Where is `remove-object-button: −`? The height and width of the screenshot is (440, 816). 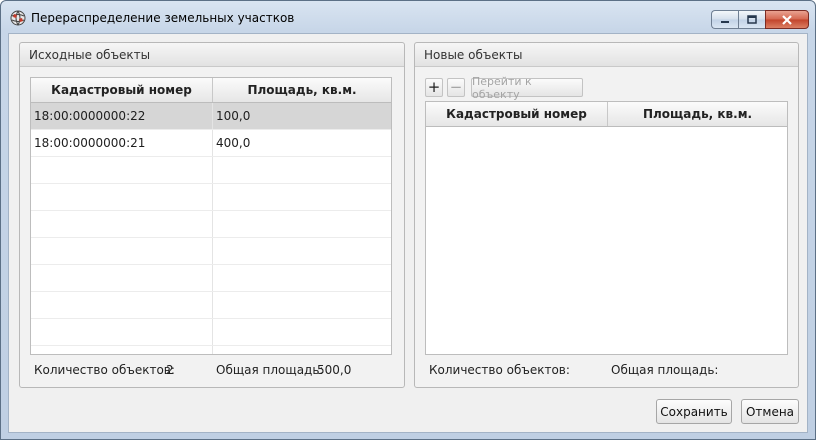
remove-object-button: − is located at coordinates (456, 87).